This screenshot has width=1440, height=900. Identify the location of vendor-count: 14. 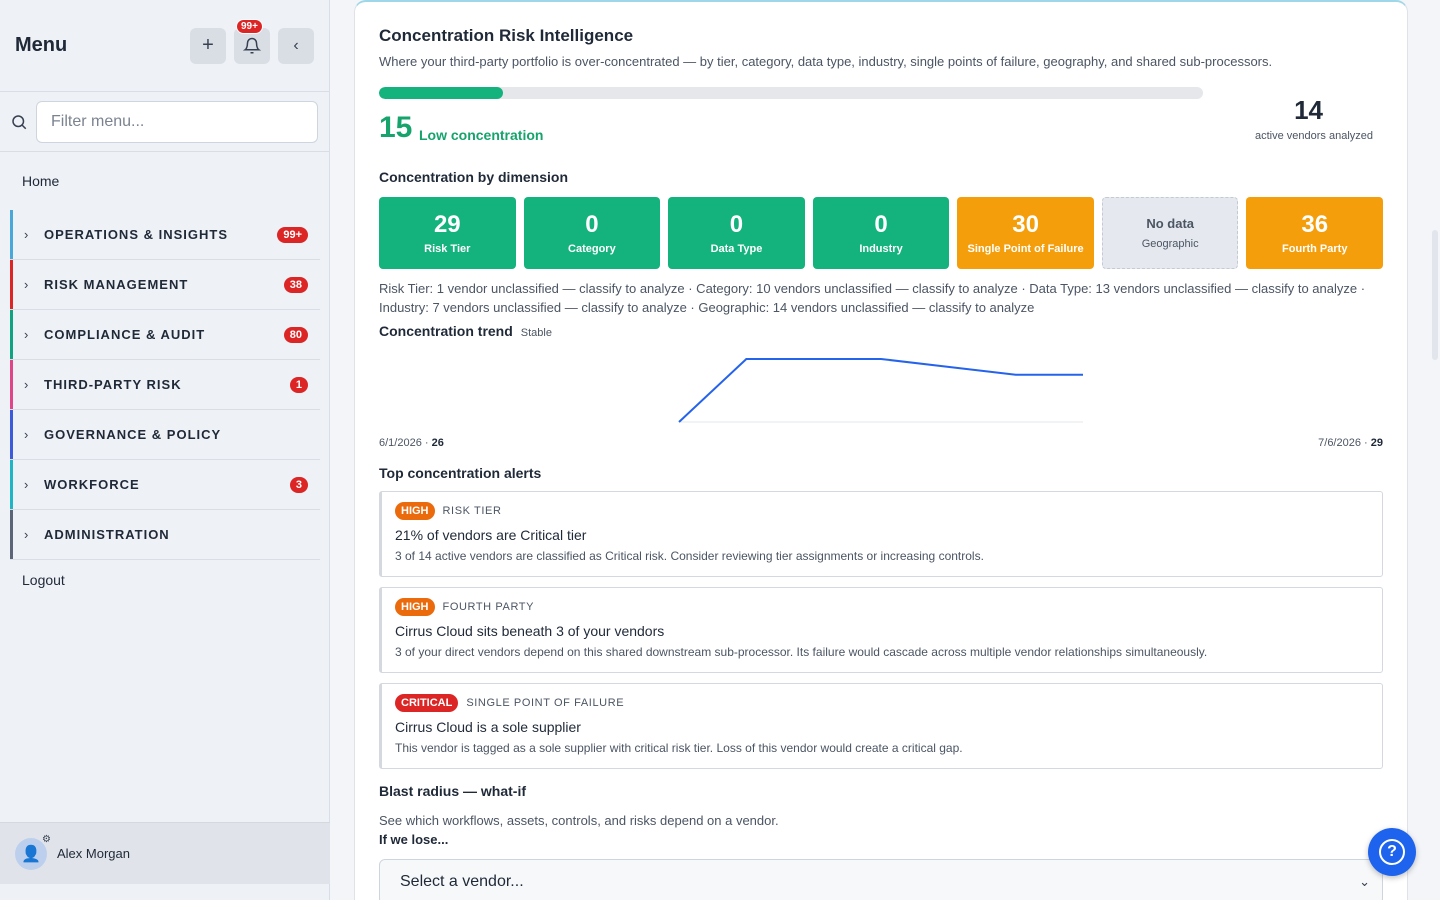
(1308, 110).